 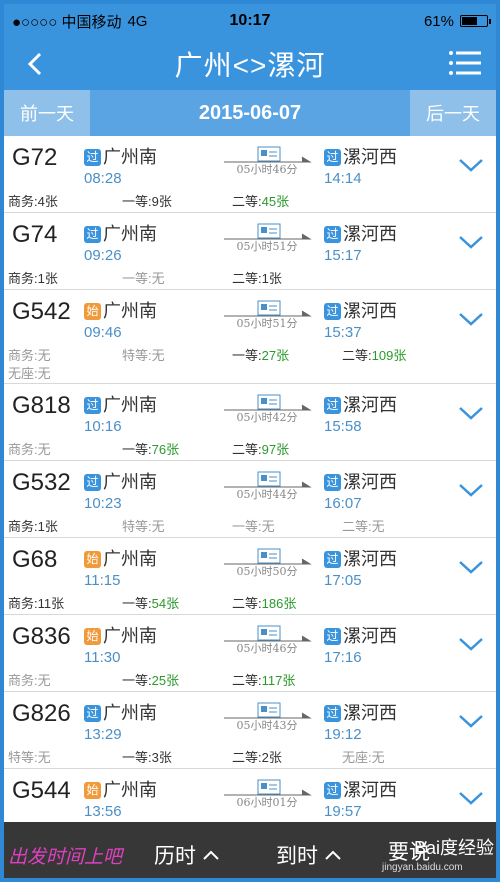 What do you see at coordinates (41, 405) in the screenshot?
I see `train-code: G818` at bounding box center [41, 405].